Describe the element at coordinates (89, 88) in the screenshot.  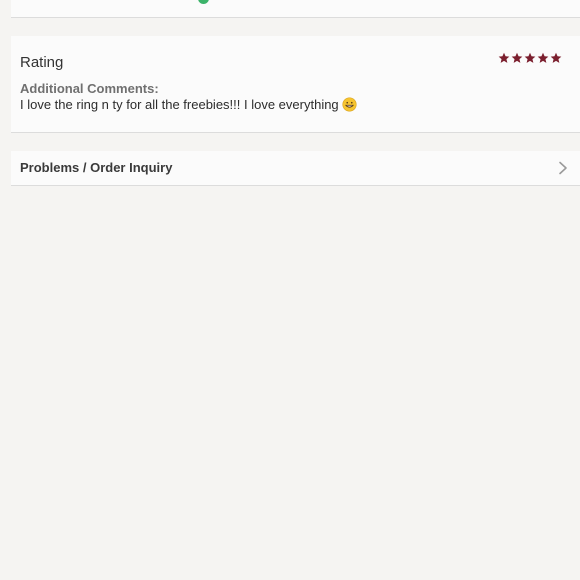
I see `comments-label: Additional Comments:` at that location.